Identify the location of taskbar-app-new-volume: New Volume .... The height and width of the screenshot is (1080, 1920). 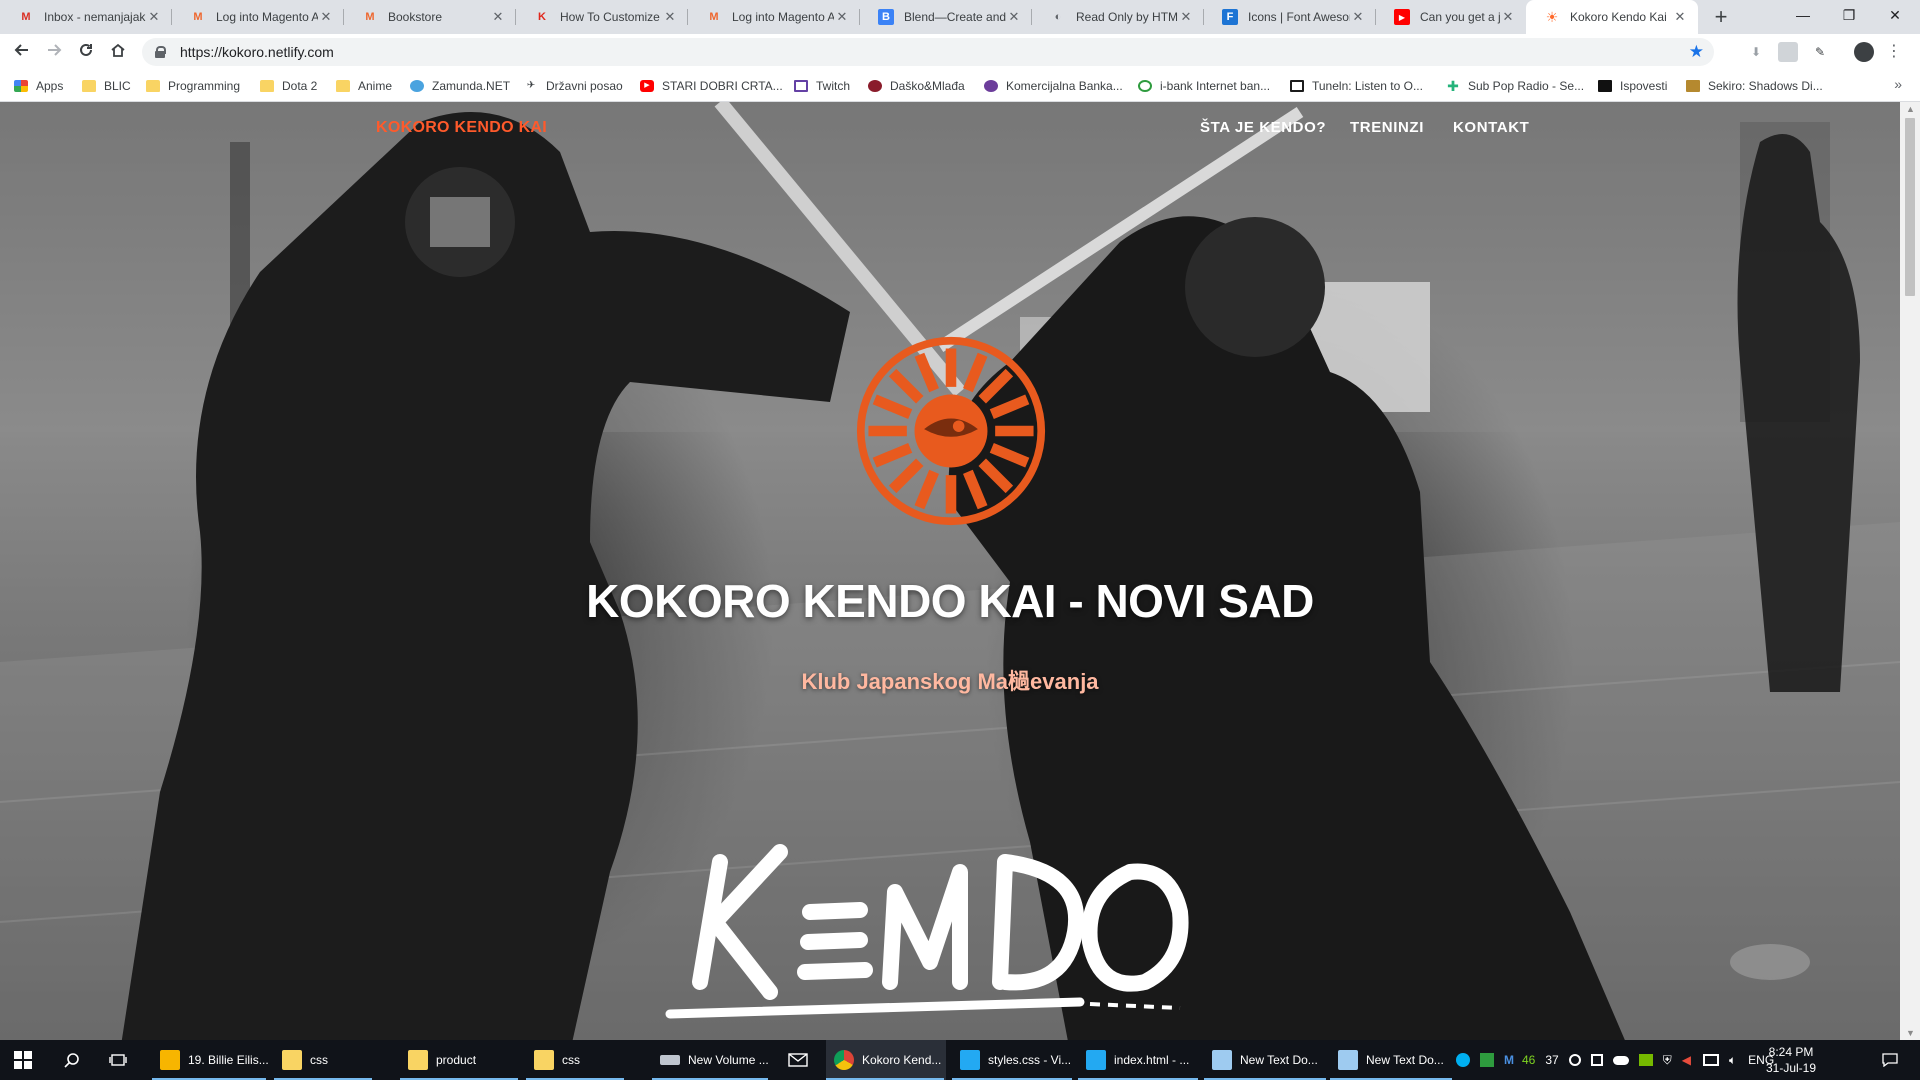
(711, 1060).